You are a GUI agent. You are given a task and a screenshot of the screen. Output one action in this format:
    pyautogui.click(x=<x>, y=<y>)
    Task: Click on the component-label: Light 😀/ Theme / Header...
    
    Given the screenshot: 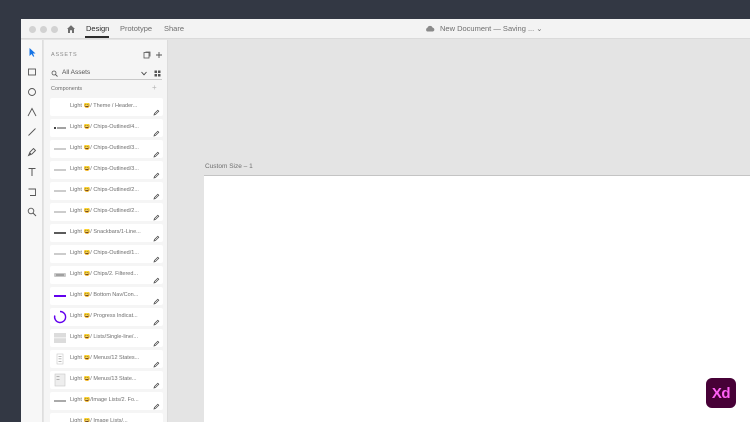 What is the action you would take?
    pyautogui.click(x=104, y=105)
    